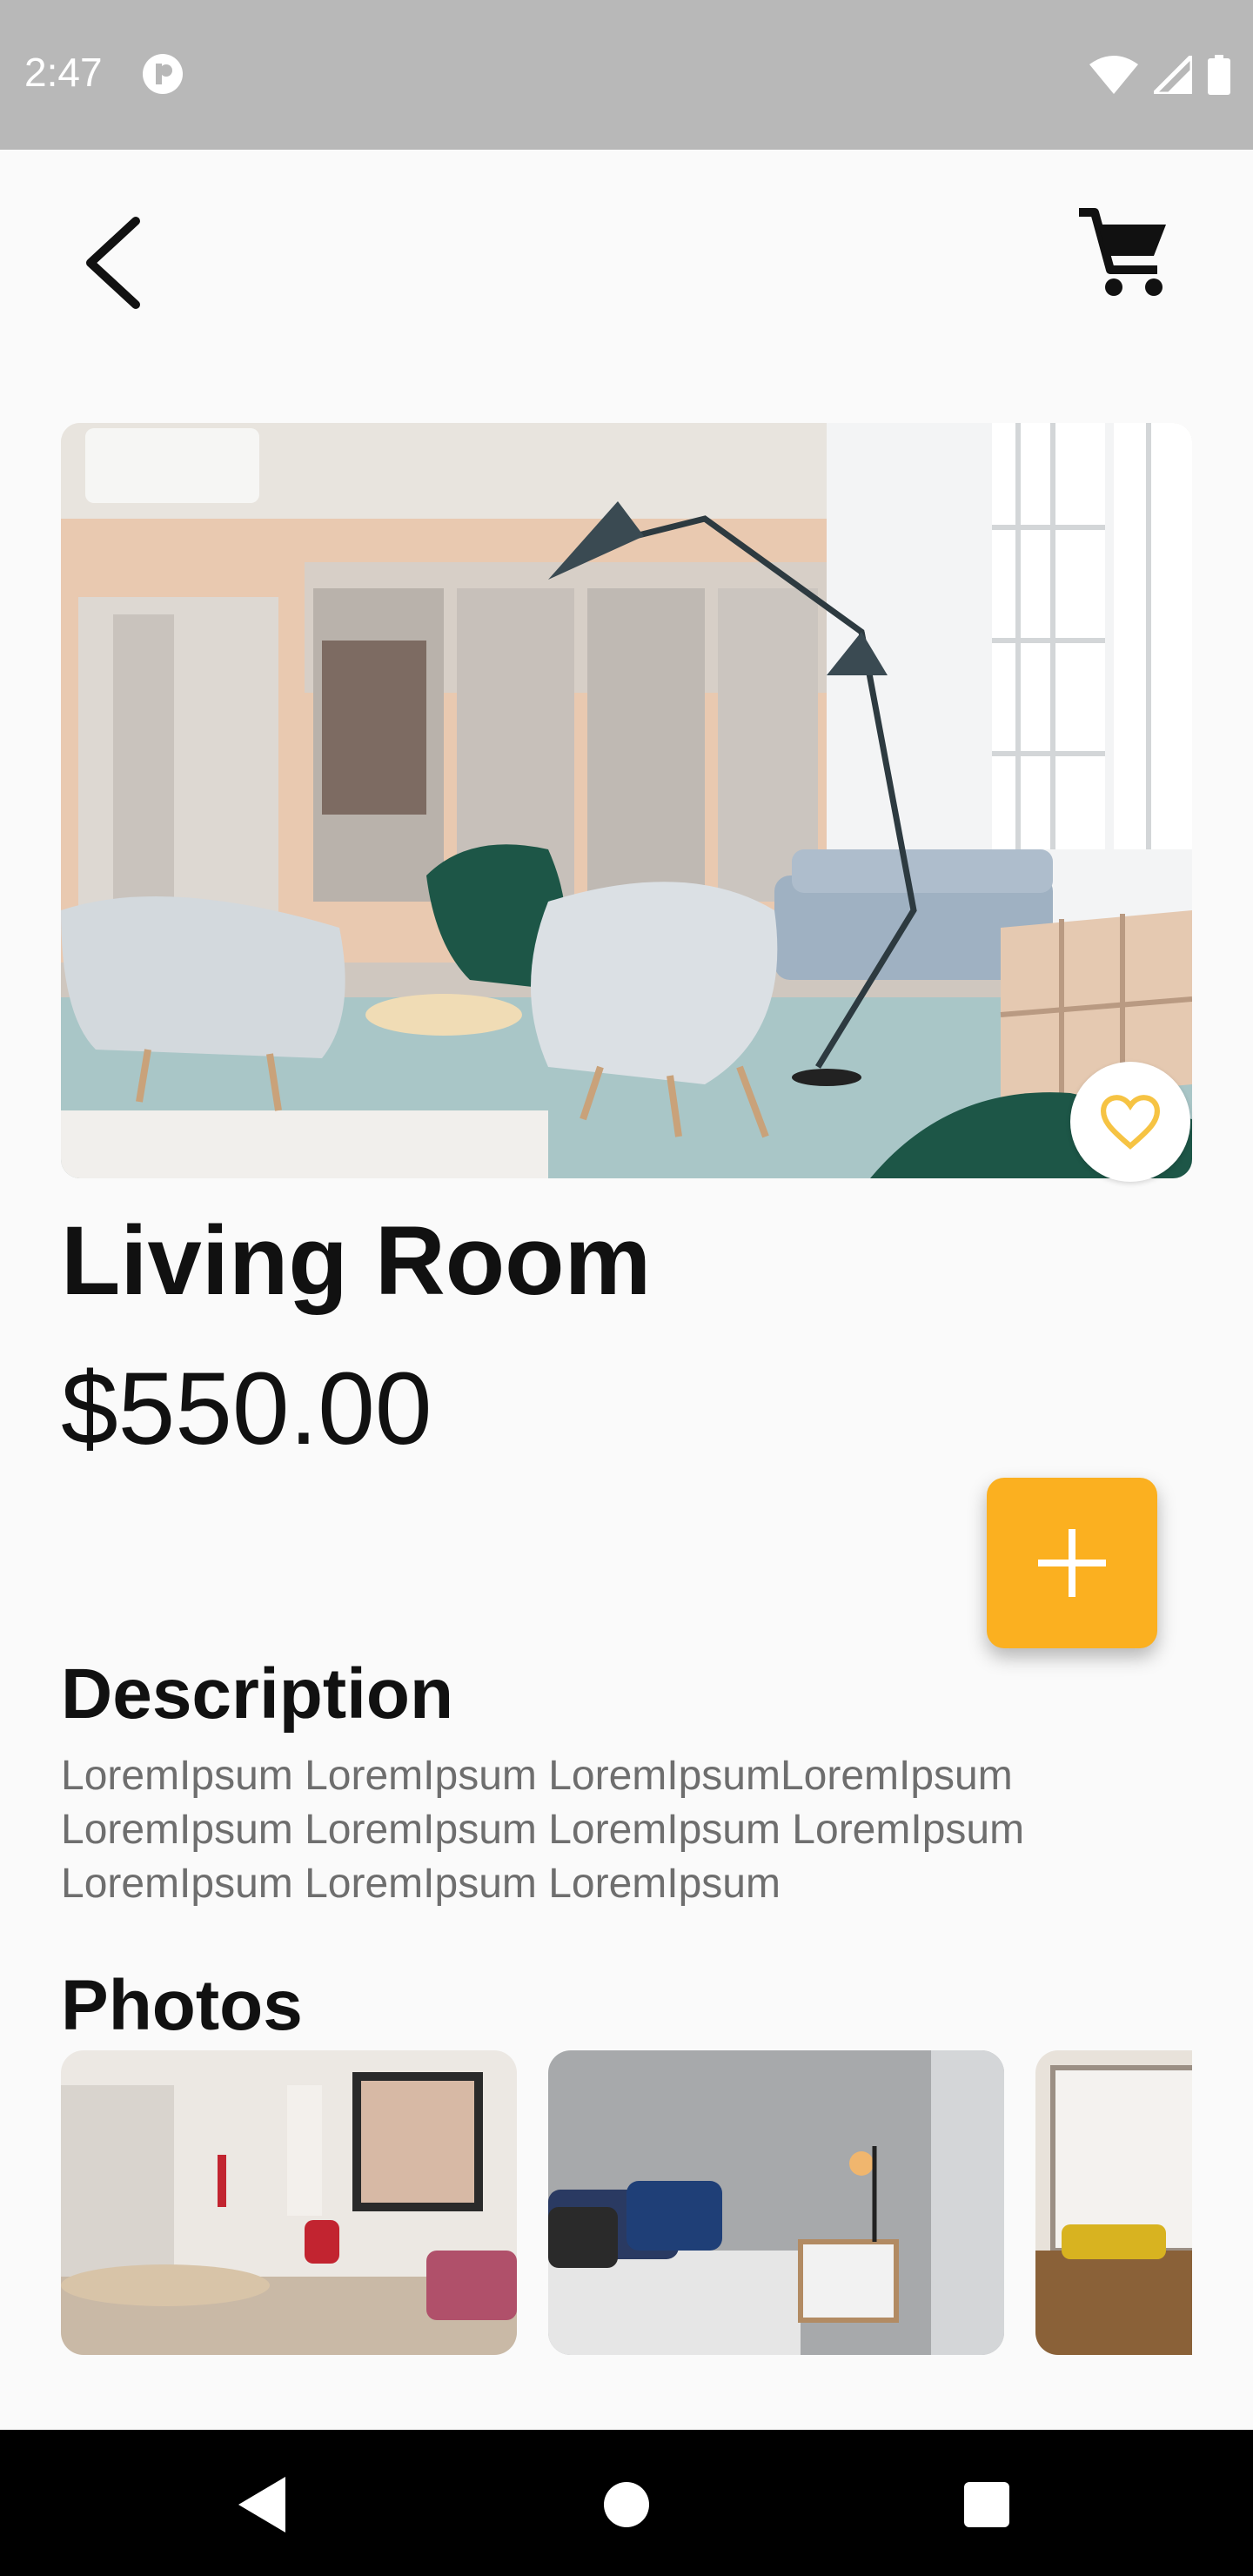 The image size is (1253, 2576). I want to click on status-bar: 2:47, so click(626, 75).